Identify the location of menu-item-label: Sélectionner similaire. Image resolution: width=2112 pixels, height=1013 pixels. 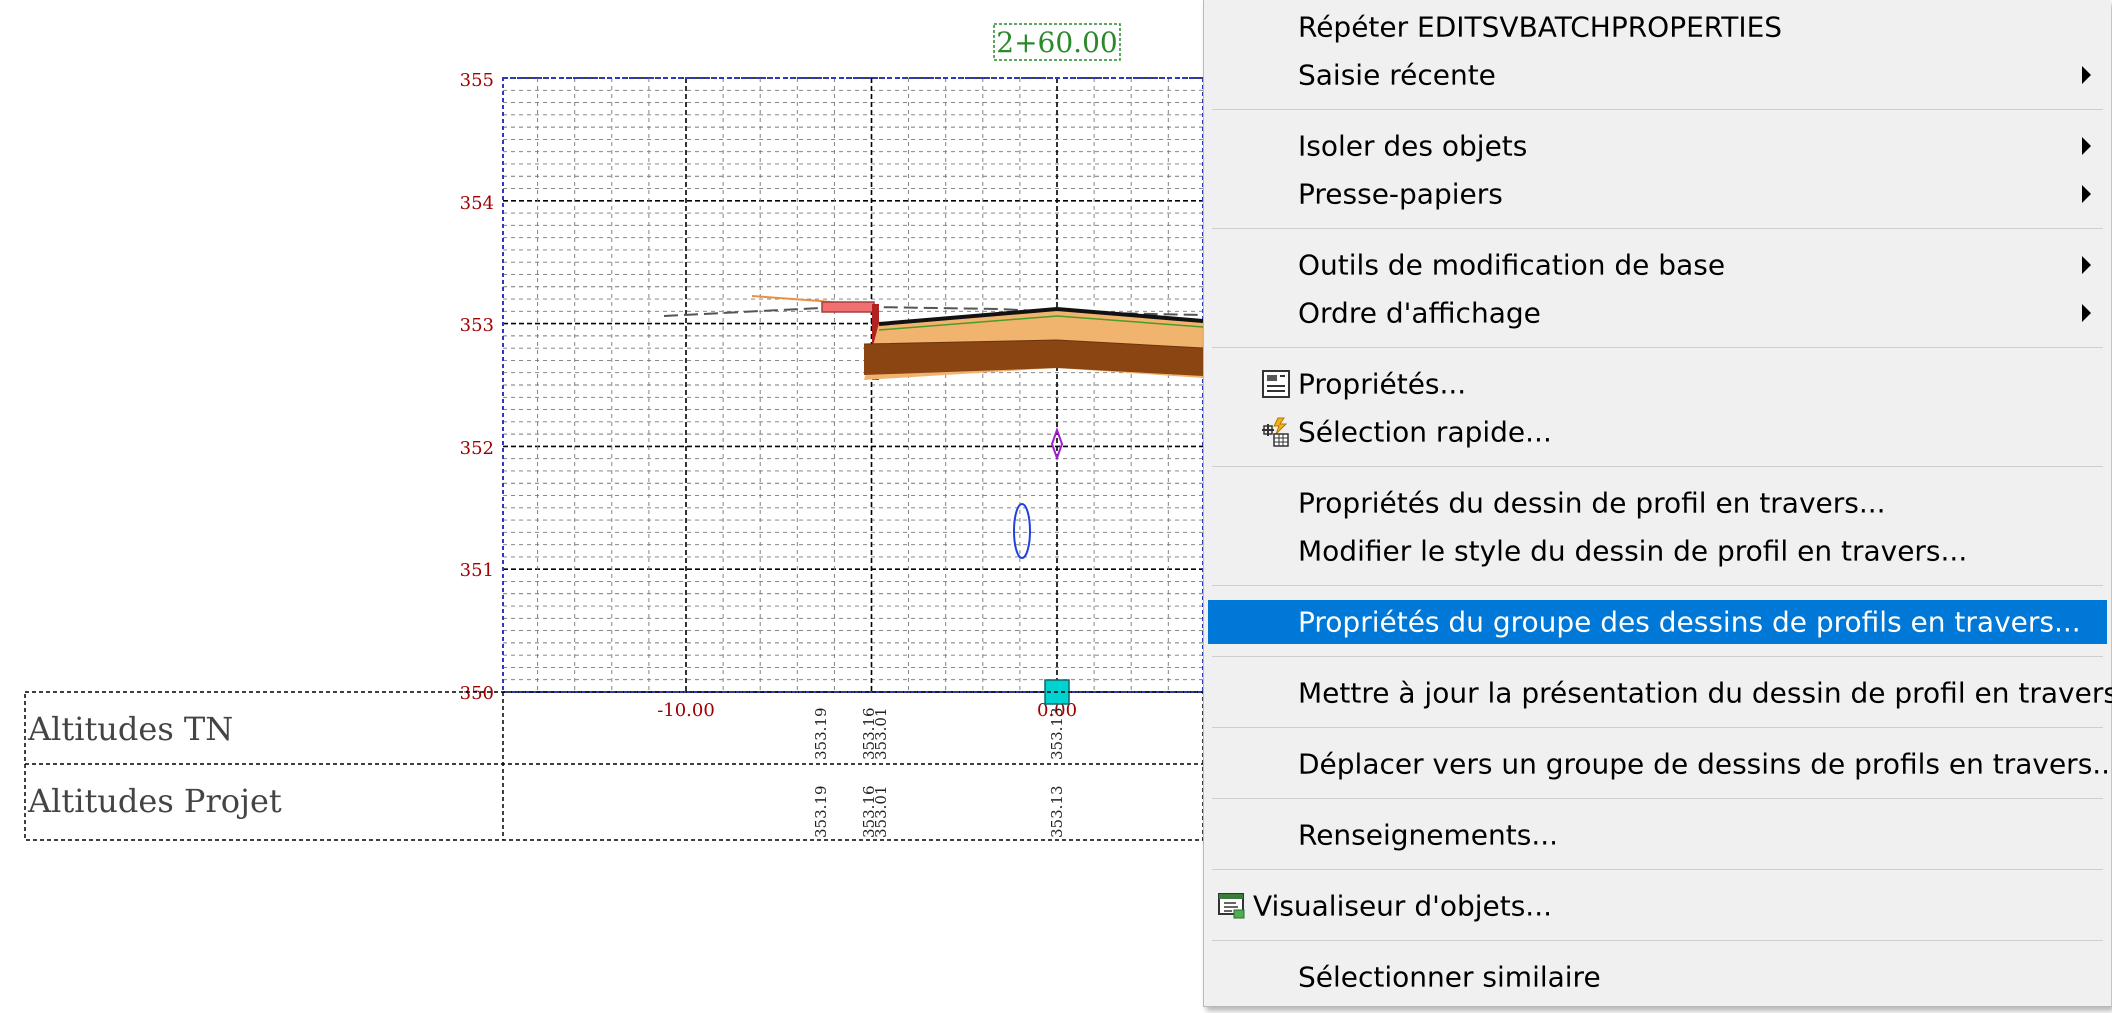
(1449, 977).